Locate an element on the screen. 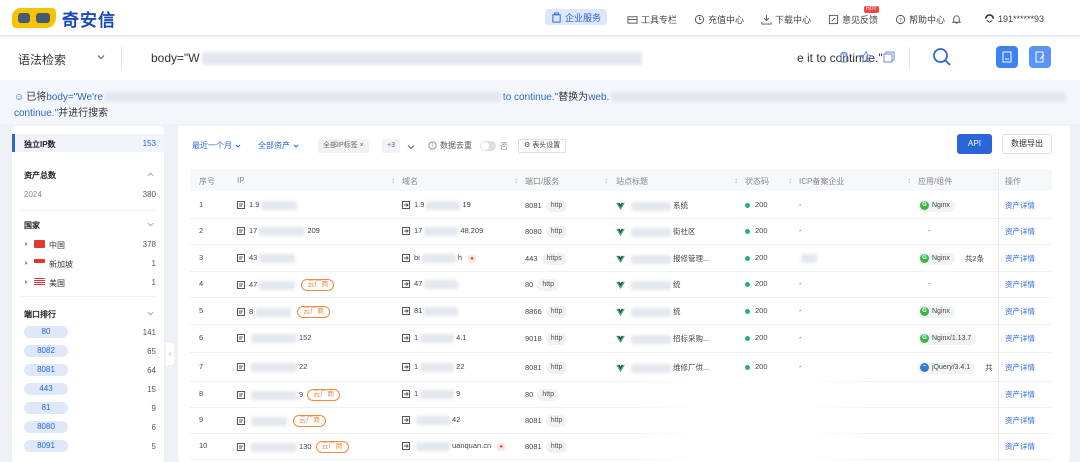 This screenshot has height=462, width=1080. col-port: 端口/服务 is located at coordinates (542, 181).